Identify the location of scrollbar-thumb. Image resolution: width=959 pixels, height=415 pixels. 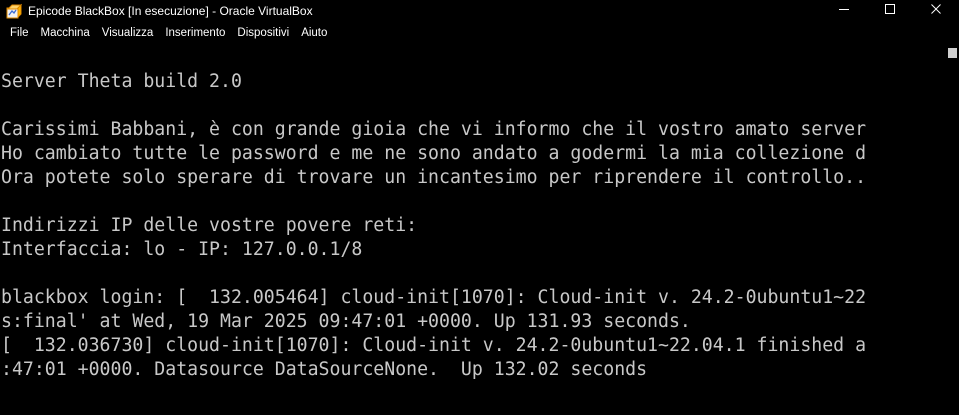
(952, 53).